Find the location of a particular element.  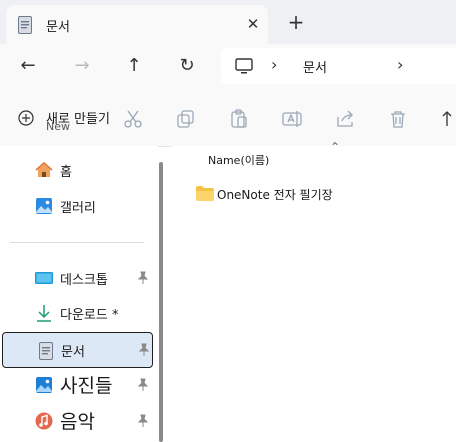

sidebar-item-label: 음악 is located at coordinates (77, 422).